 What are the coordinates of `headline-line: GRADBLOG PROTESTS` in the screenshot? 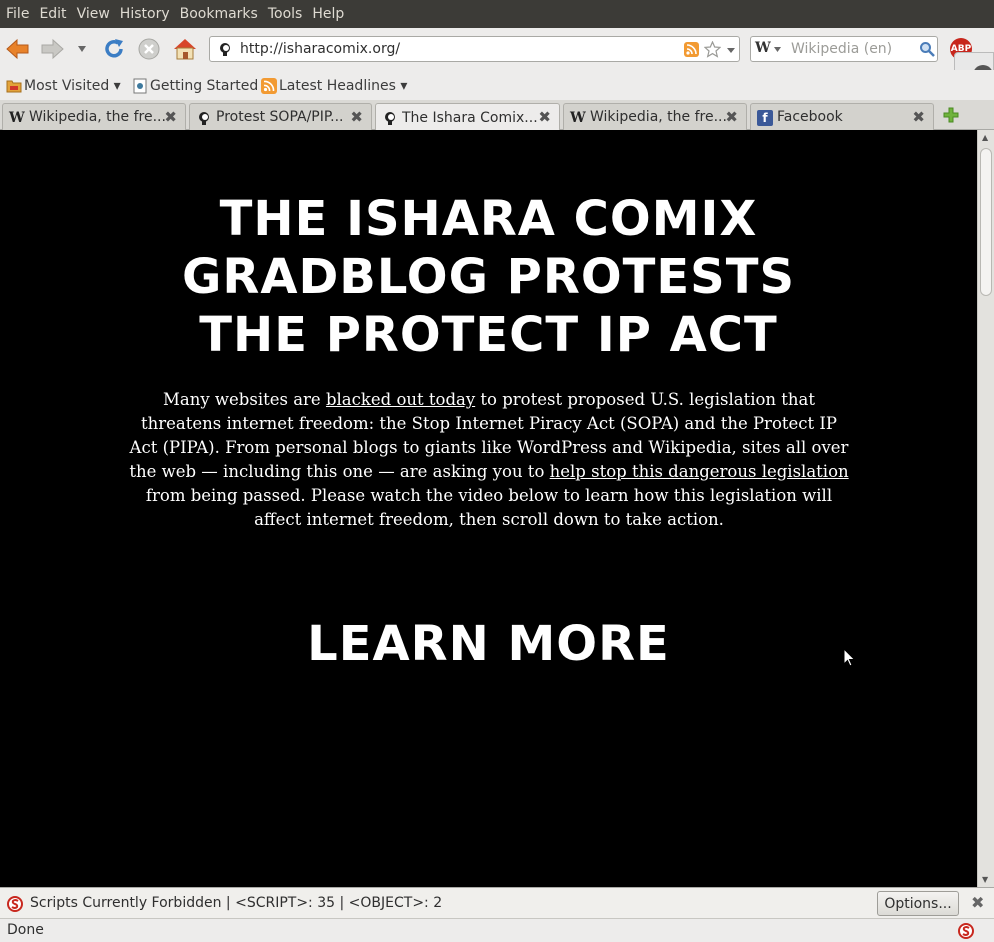 It's located at (488, 277).